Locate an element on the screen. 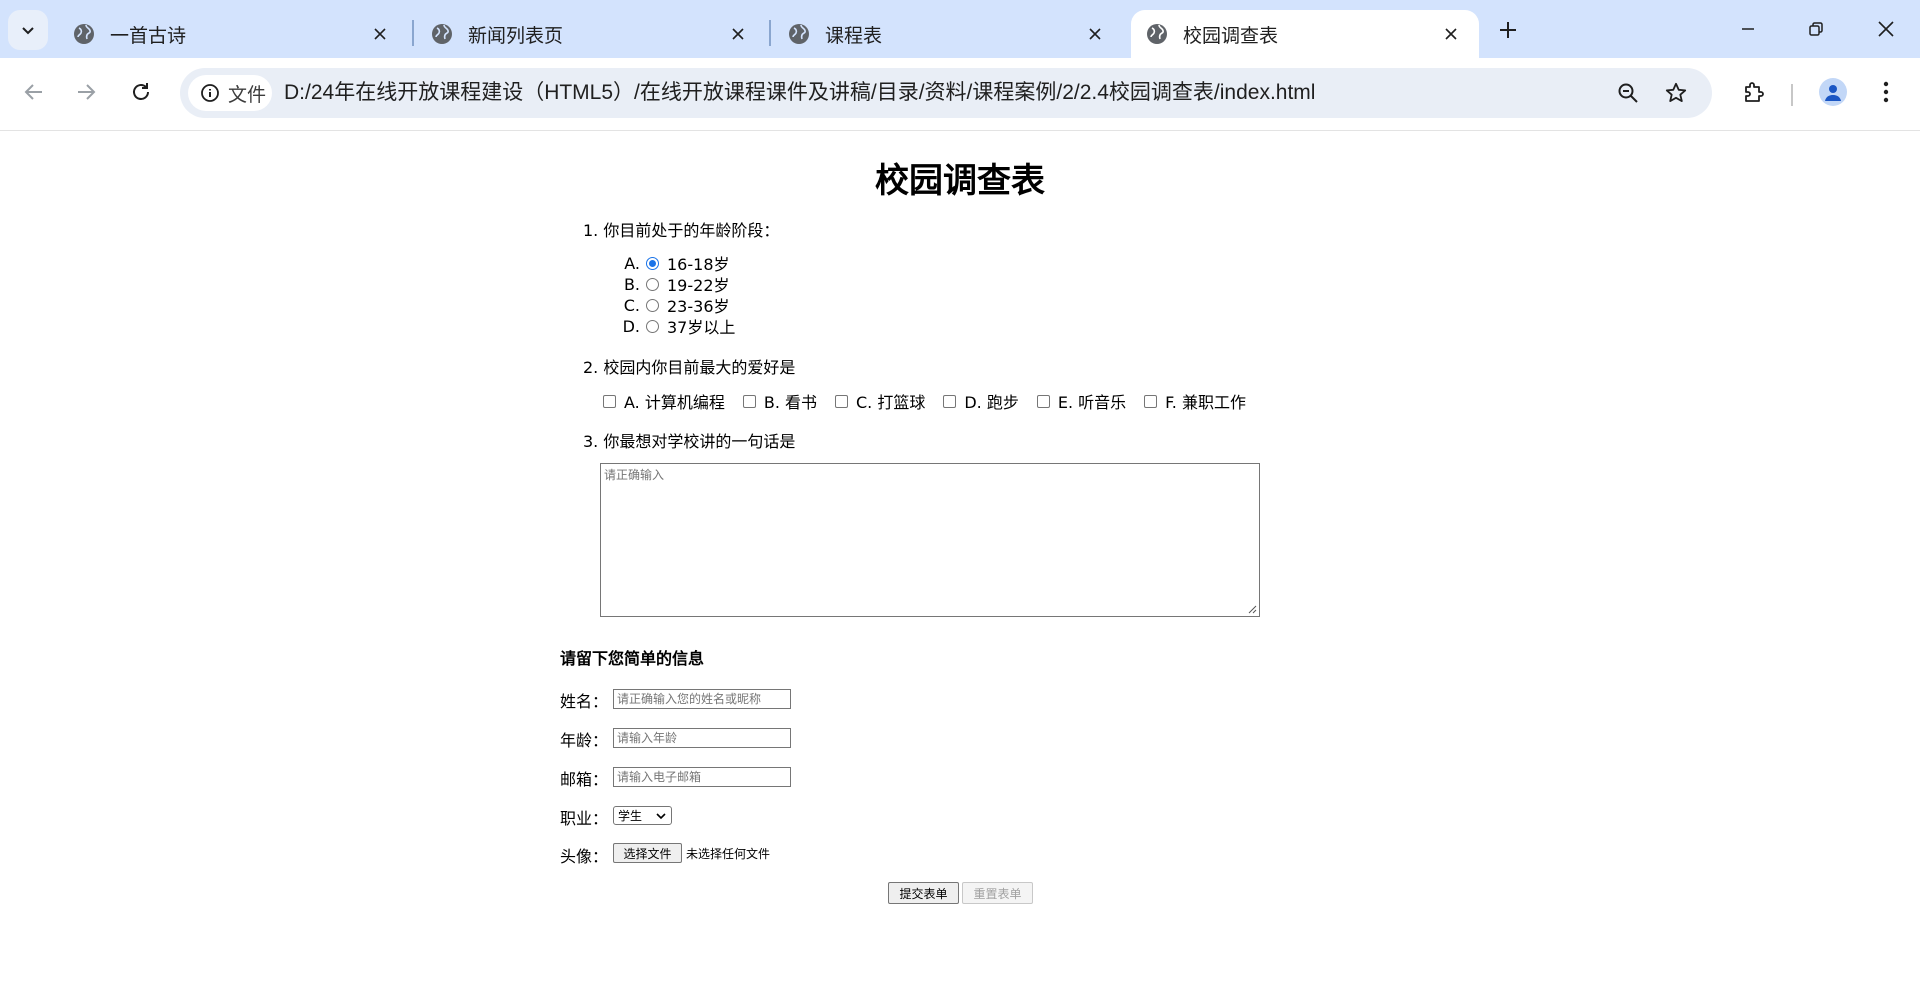 The width and height of the screenshot is (1920, 1008). age-radio-d is located at coordinates (652, 326).